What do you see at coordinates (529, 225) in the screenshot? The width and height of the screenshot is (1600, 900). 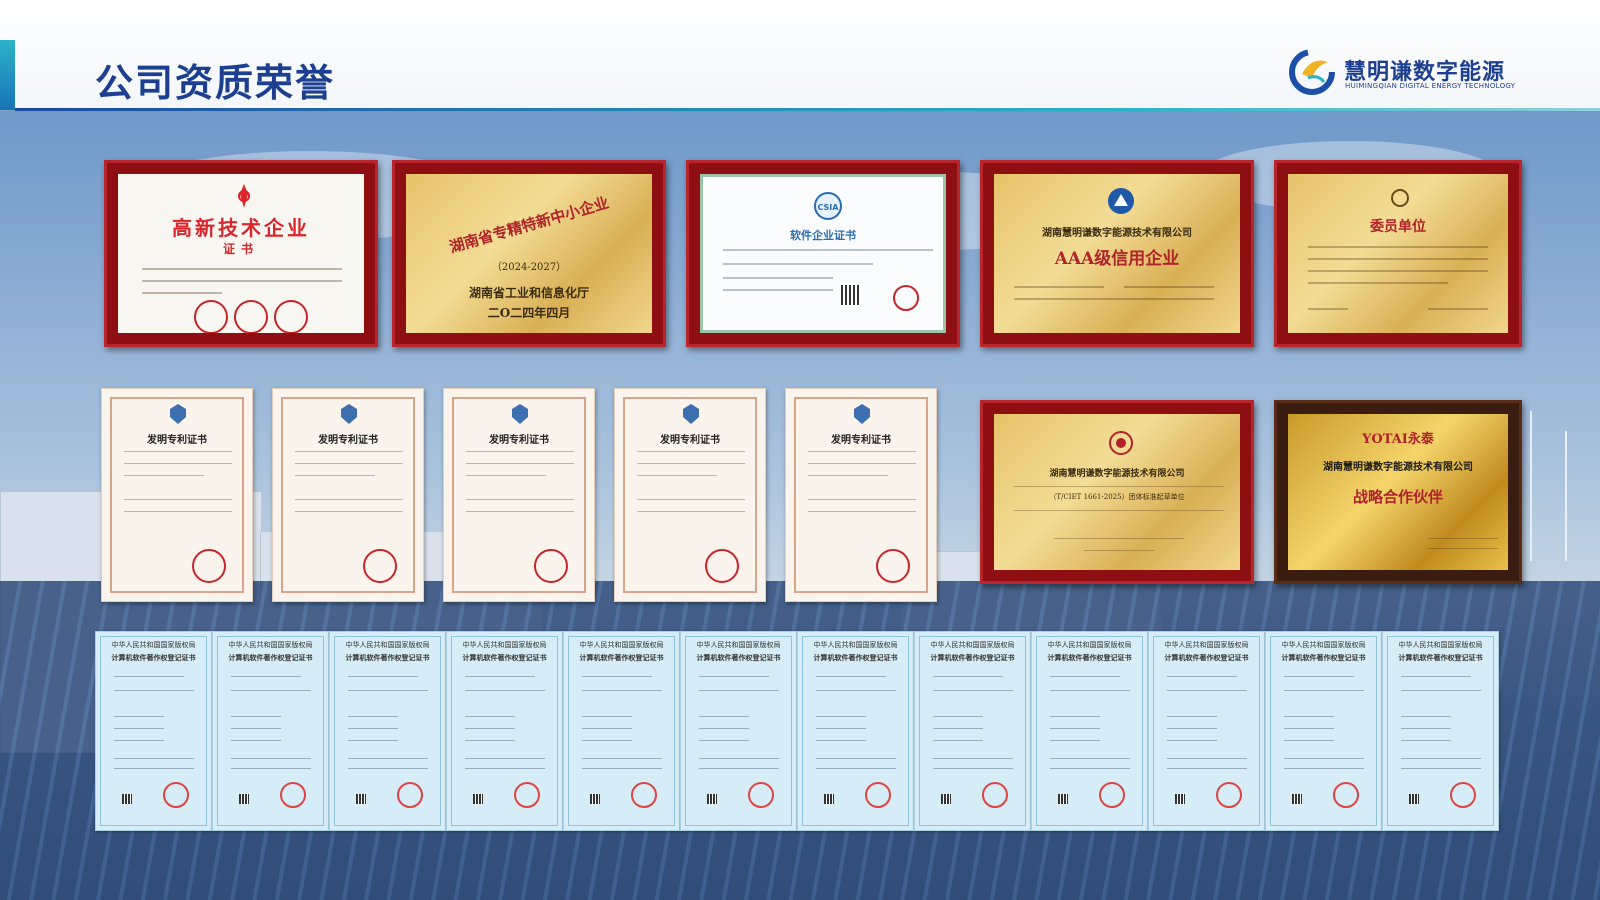 I see `plaque-title: 湖南省专精特新中小企业` at bounding box center [529, 225].